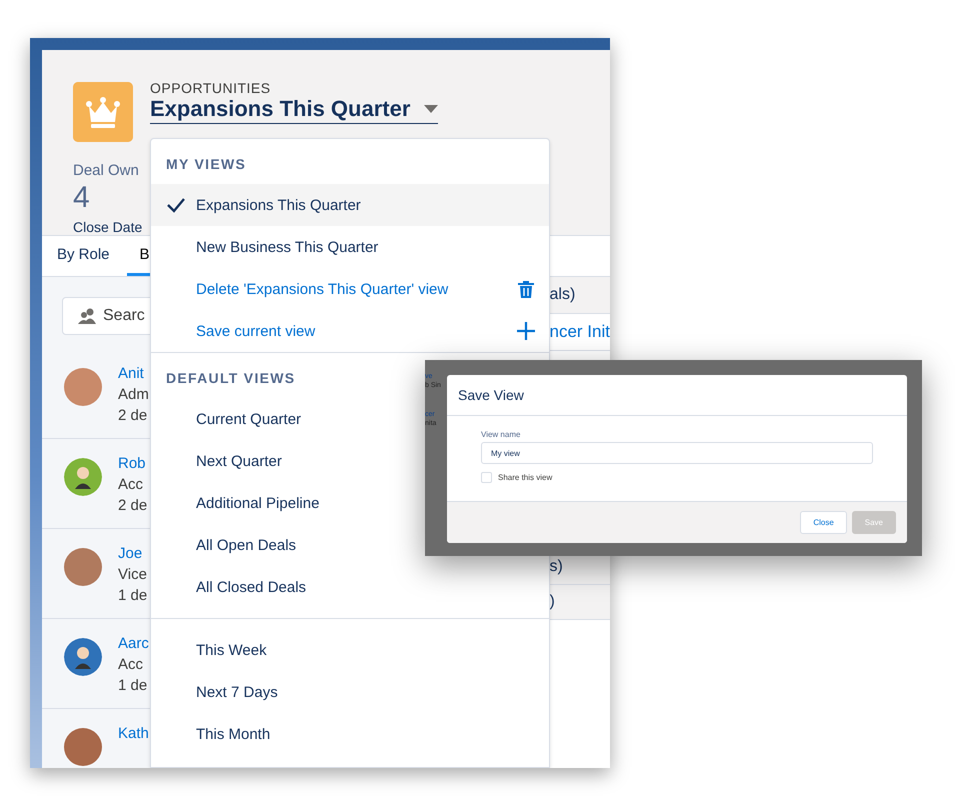  What do you see at coordinates (526, 289) in the screenshot?
I see `trash-icon` at bounding box center [526, 289].